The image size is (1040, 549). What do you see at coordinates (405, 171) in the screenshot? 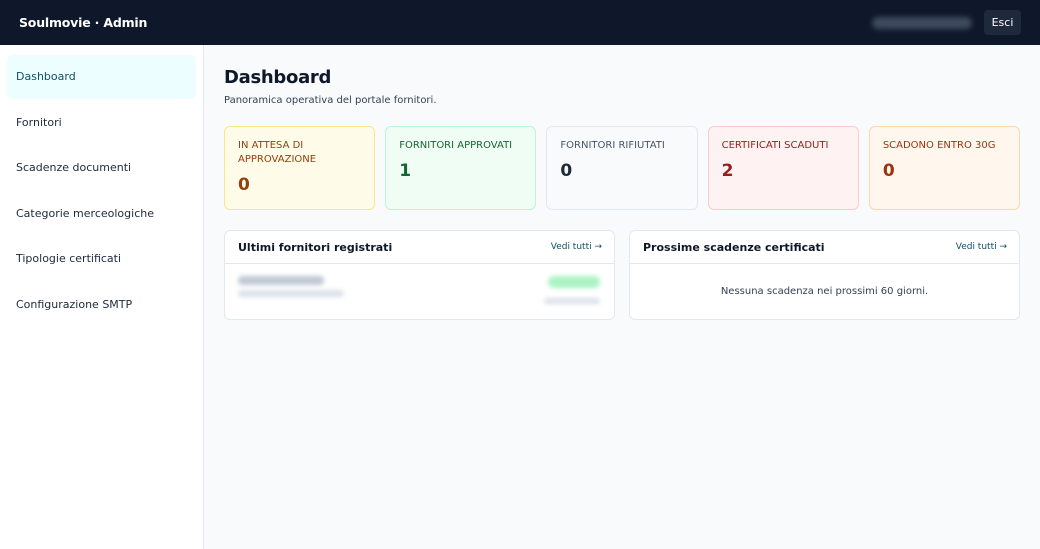
I see `stat-value: 1` at bounding box center [405, 171].